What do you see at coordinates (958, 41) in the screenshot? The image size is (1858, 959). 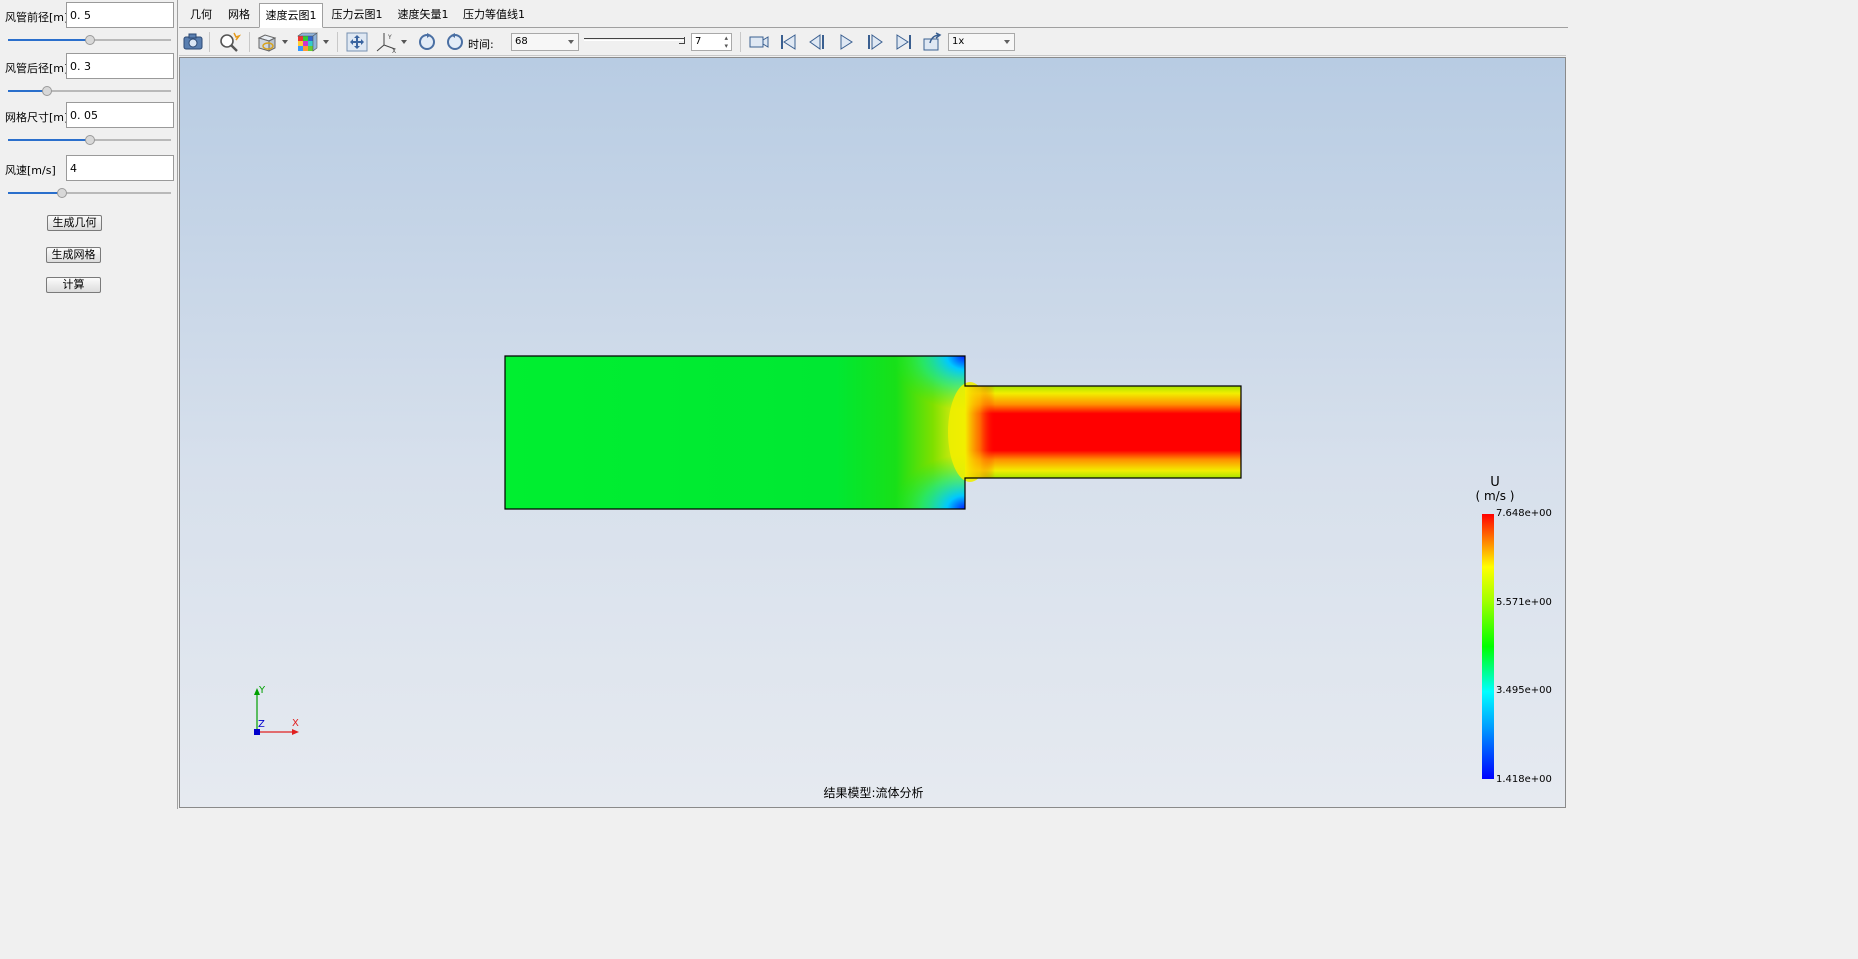 I see `speed-value: 1x` at bounding box center [958, 41].